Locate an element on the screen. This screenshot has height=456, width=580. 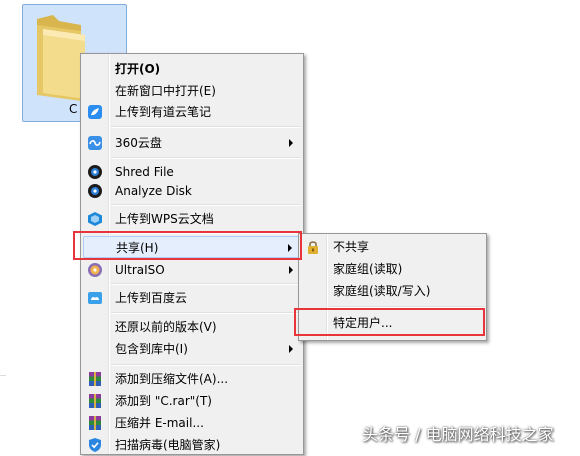
menu-item-open-new-window: 在新窗口中打开(E) is located at coordinates (192, 91).